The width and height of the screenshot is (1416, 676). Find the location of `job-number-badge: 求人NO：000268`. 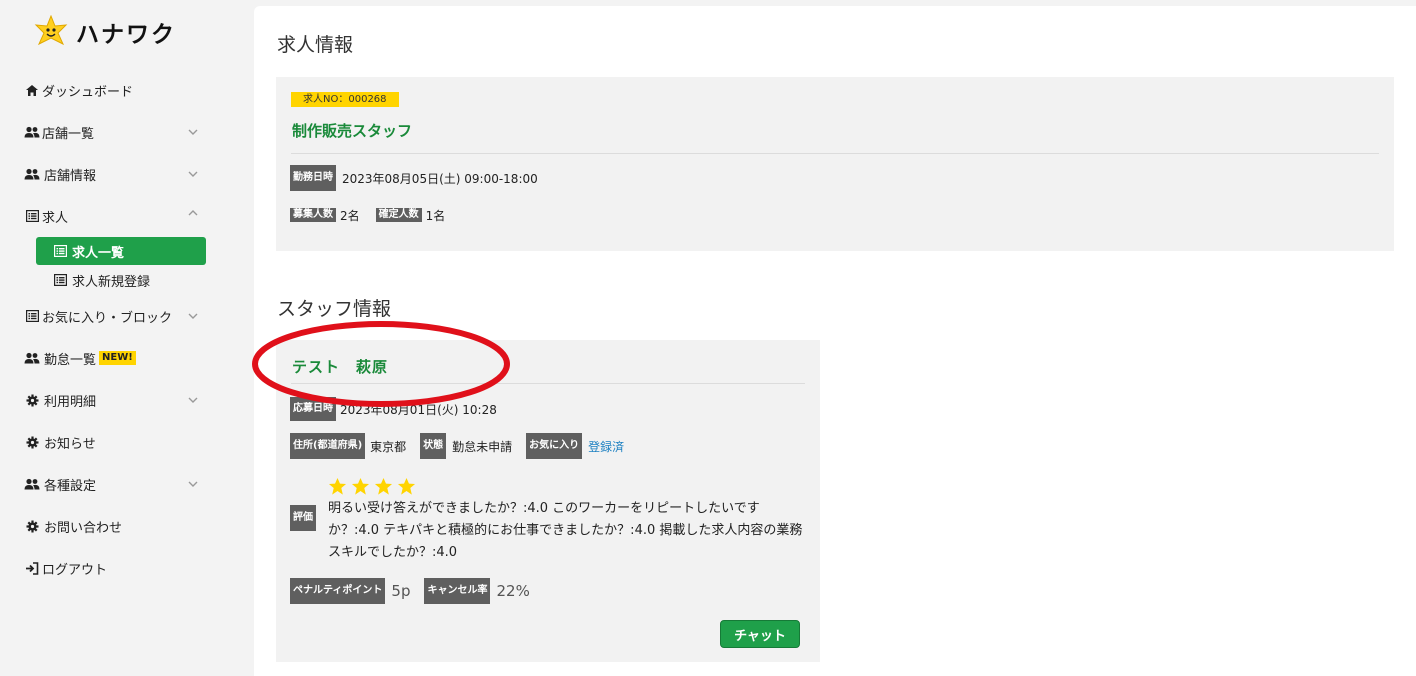

job-number-badge: 求人NO：000268 is located at coordinates (345, 99).